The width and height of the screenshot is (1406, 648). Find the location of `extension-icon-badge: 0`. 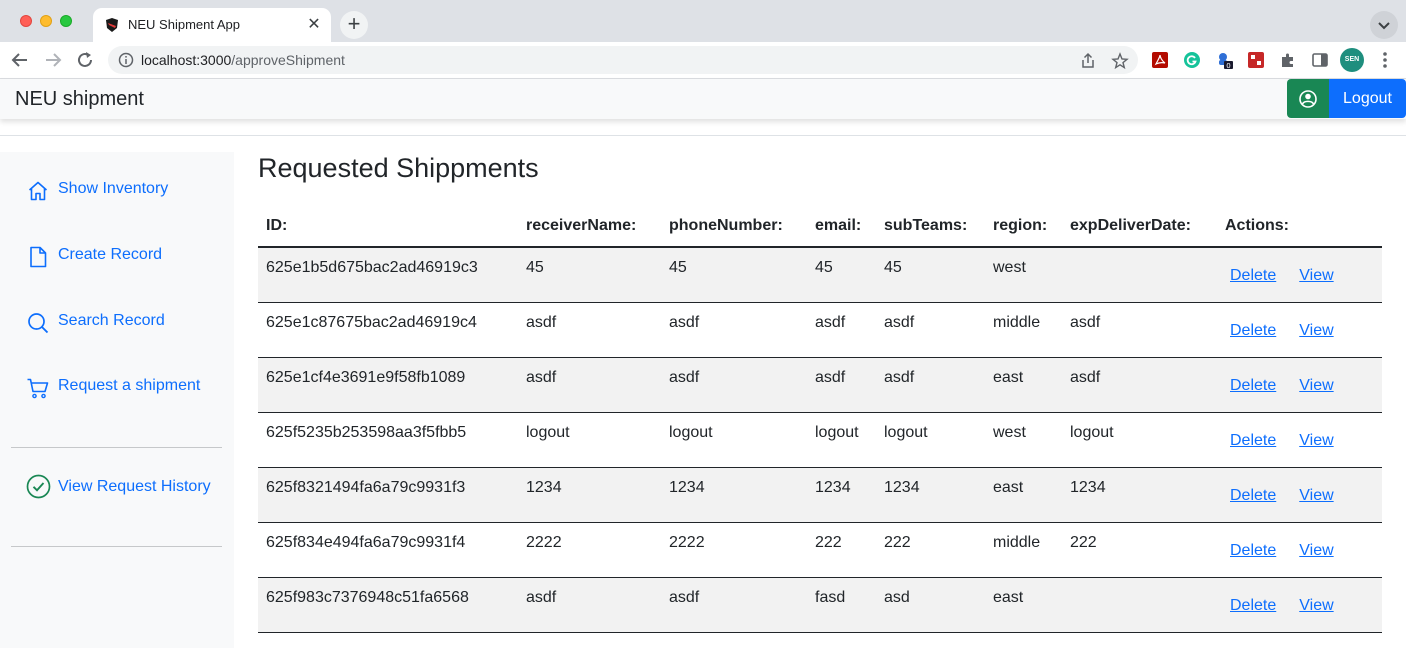

extension-icon-badge: 0 is located at coordinates (1224, 60).